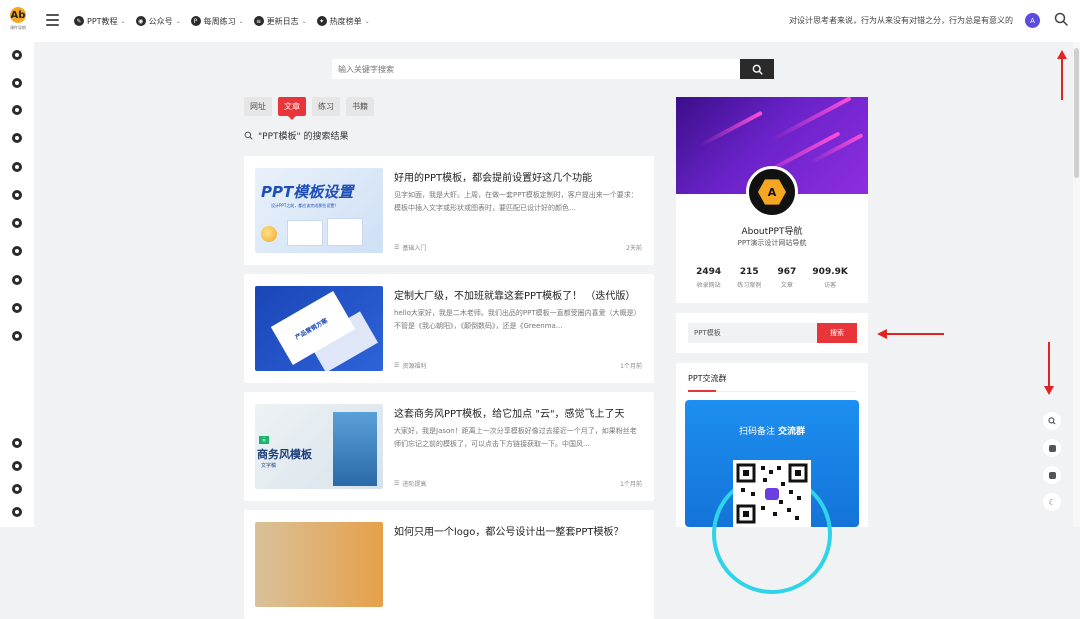 This screenshot has height=619, width=1080. I want to click on nav-item-changelog: ≡ 更新日志 ⌄, so click(280, 21).